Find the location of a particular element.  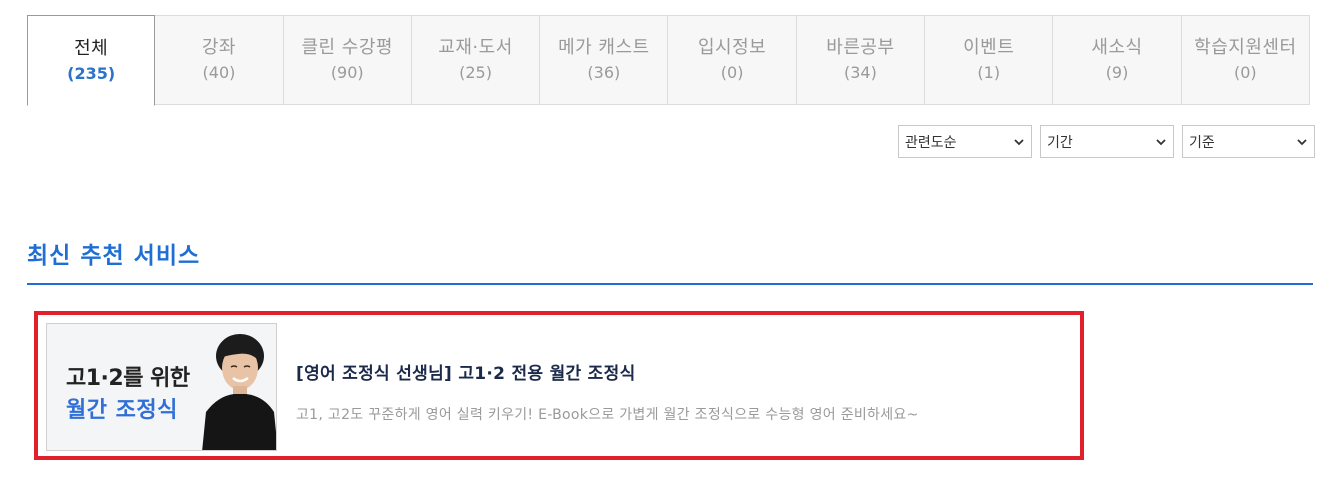

tab-label: 교재·도서 is located at coordinates (475, 47).